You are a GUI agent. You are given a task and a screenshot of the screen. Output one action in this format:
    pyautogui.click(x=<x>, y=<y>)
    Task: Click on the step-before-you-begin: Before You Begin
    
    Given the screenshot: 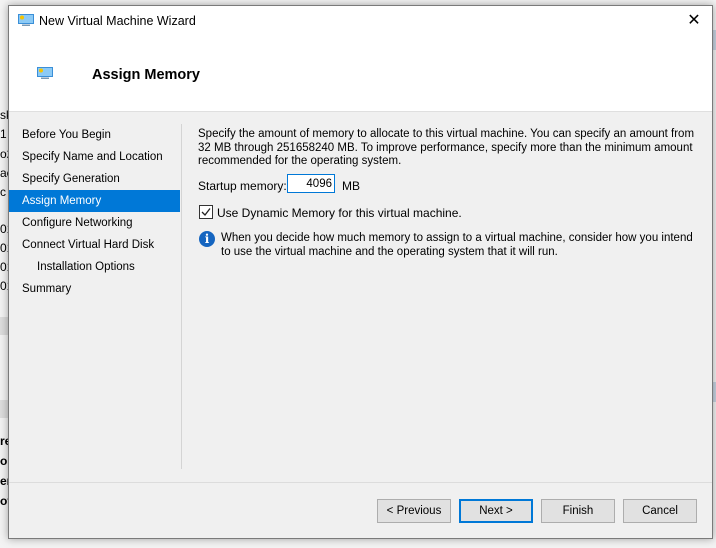 What is the action you would take?
    pyautogui.click(x=94, y=135)
    